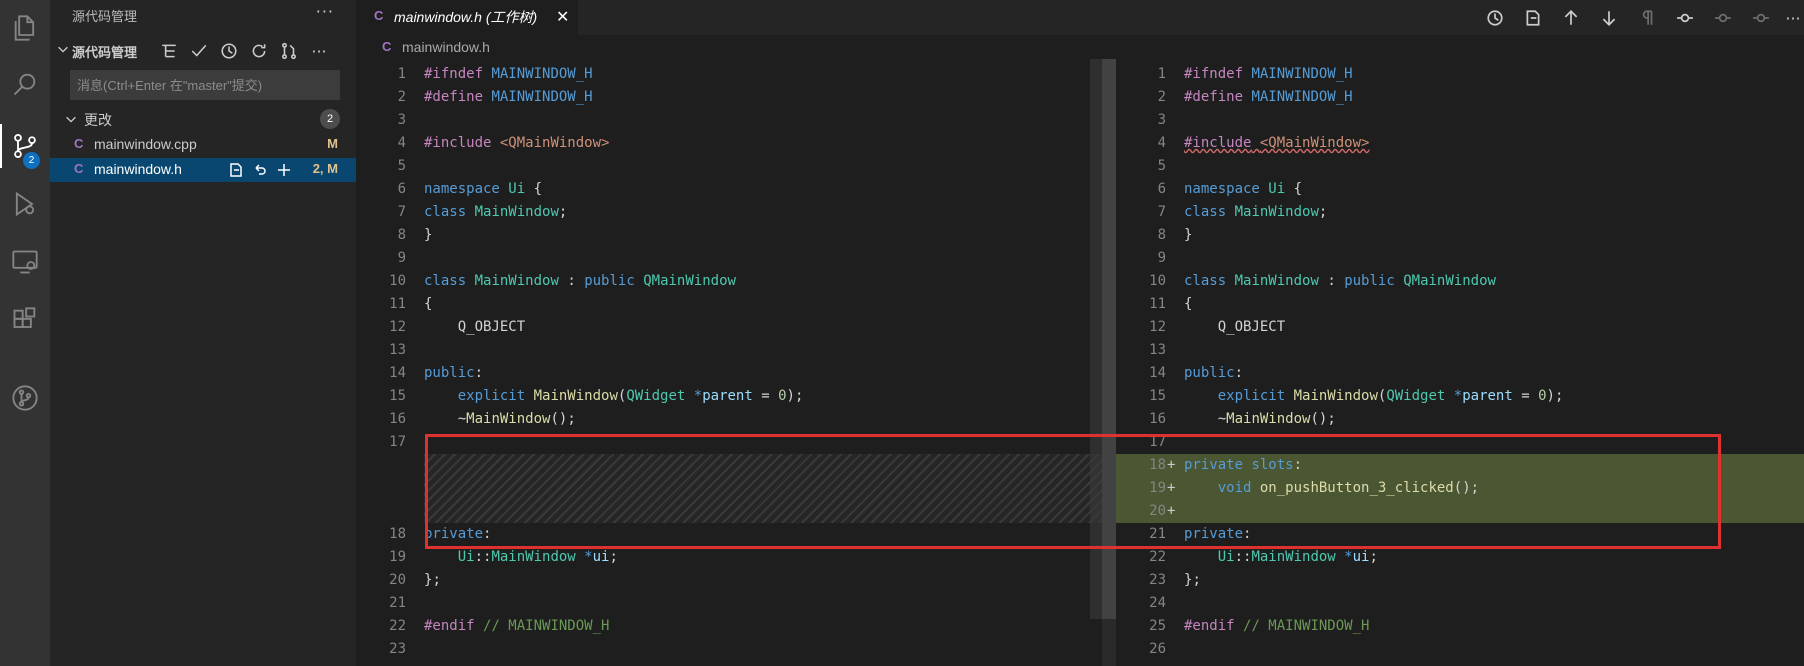 This screenshot has width=1804, height=666. I want to click on code-line: 24, so click(1460, 603).